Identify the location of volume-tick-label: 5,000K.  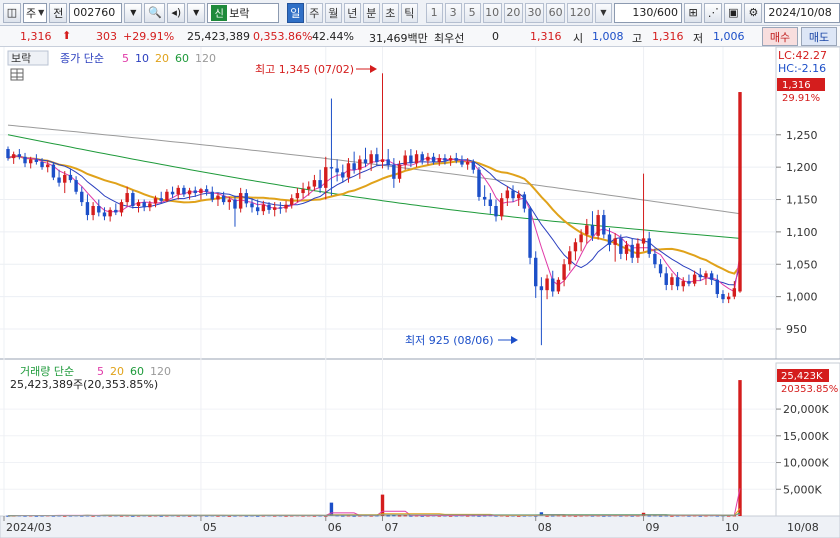
(802, 489).